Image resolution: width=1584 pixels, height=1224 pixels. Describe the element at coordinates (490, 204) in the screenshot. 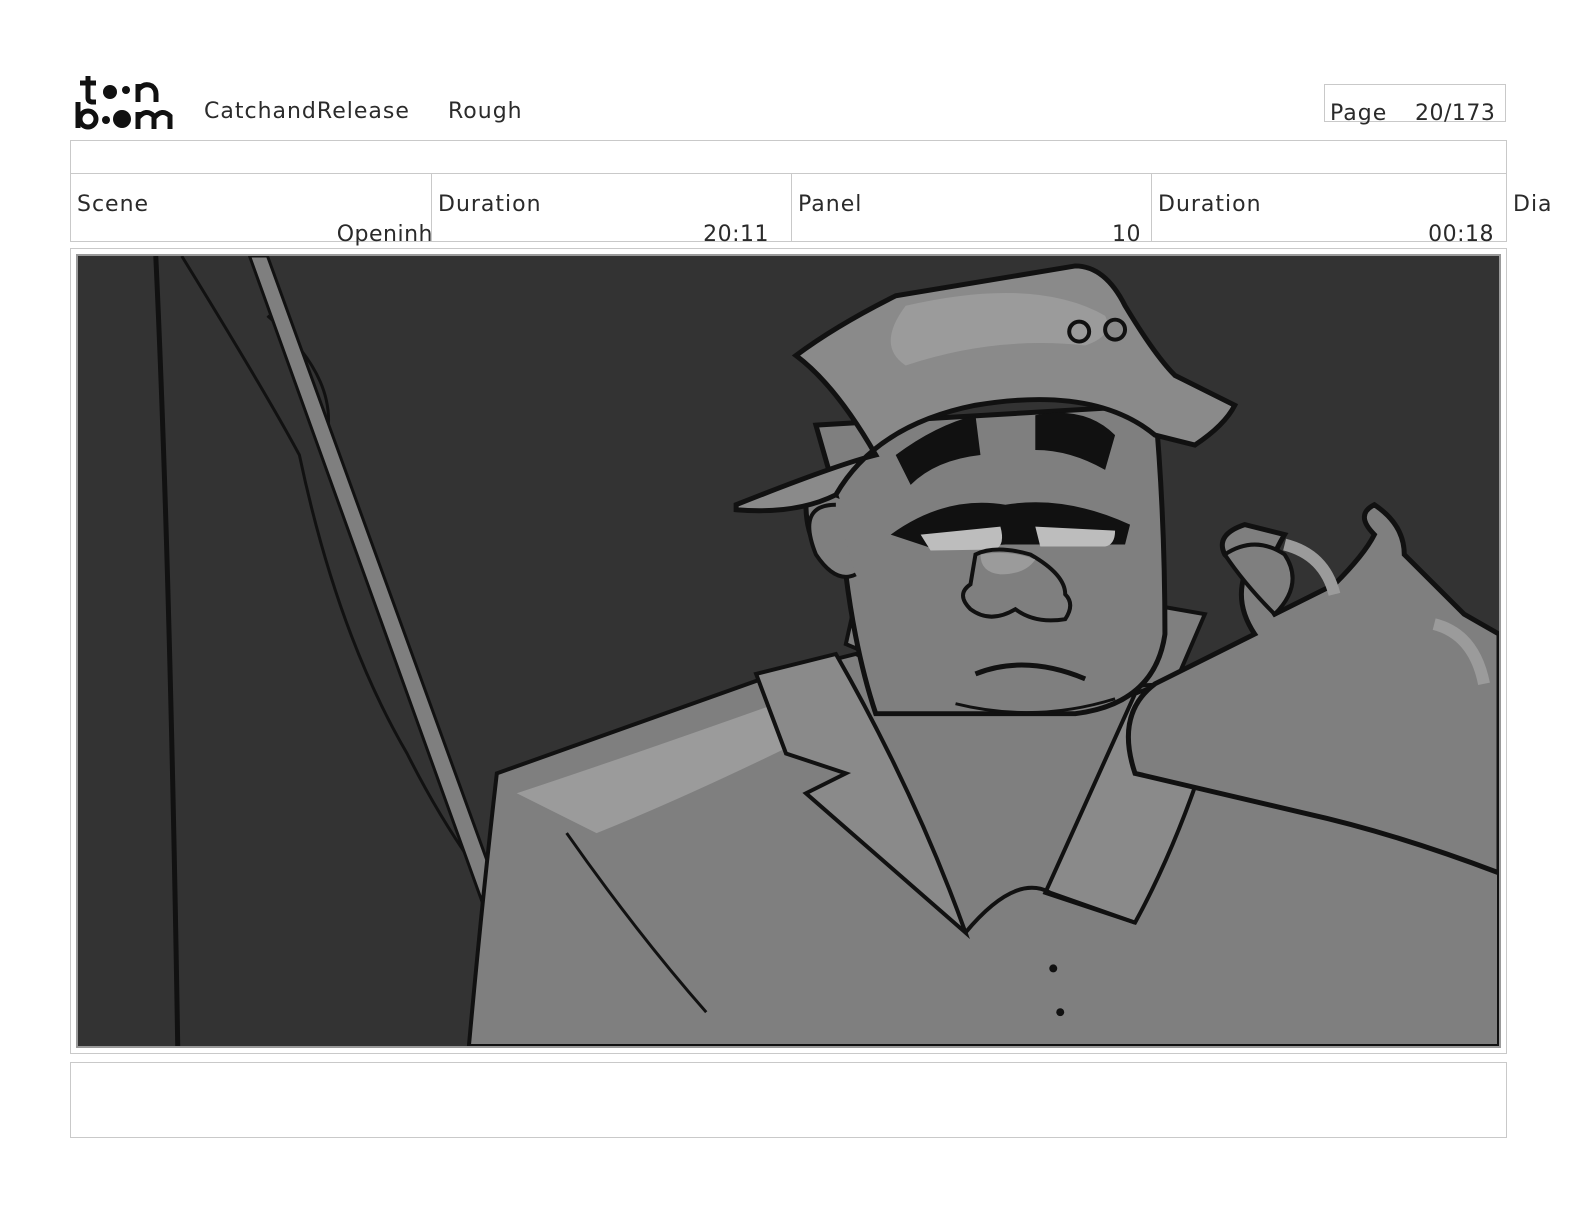

I see `scene-duration-label: Duration` at that location.